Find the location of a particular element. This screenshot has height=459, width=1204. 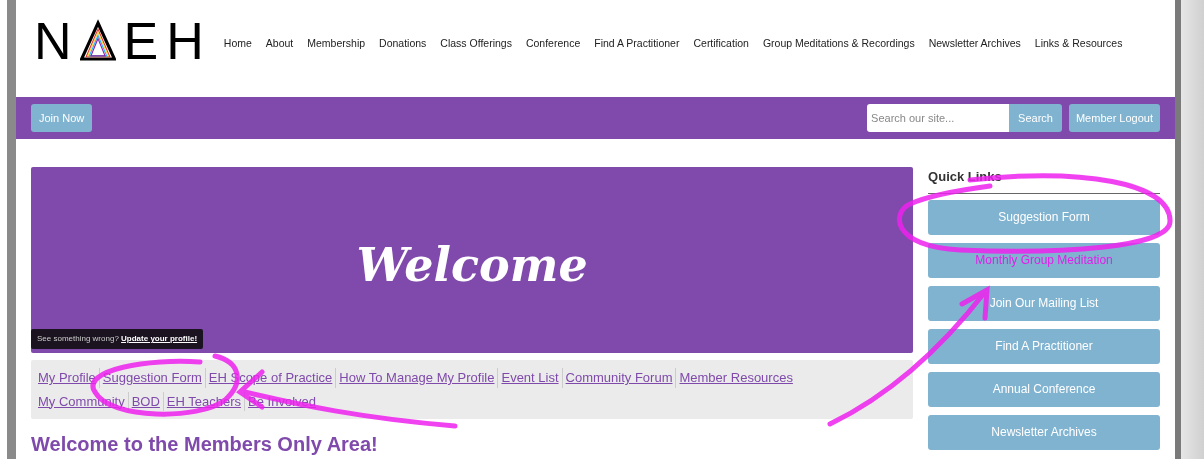

profile-notice: See something wrong? Update your profile! is located at coordinates (117, 339).